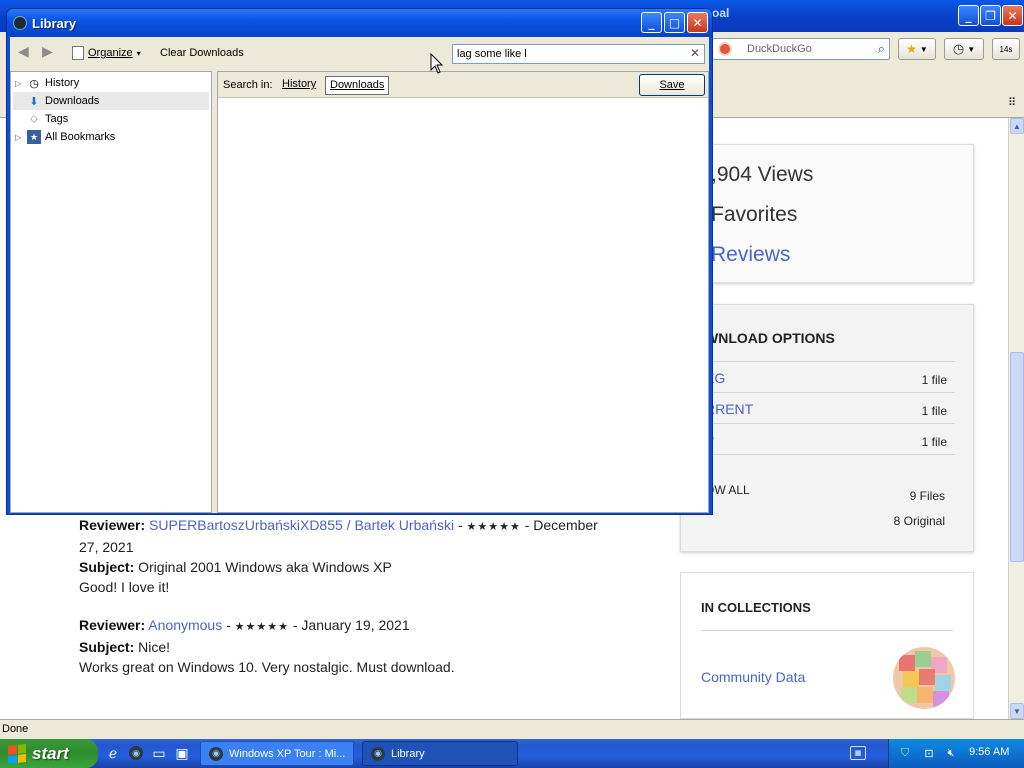 Image resolution: width=1024 pixels, height=768 pixels. What do you see at coordinates (919, 521) in the screenshot?
I see `original-count: 8 Original` at bounding box center [919, 521].